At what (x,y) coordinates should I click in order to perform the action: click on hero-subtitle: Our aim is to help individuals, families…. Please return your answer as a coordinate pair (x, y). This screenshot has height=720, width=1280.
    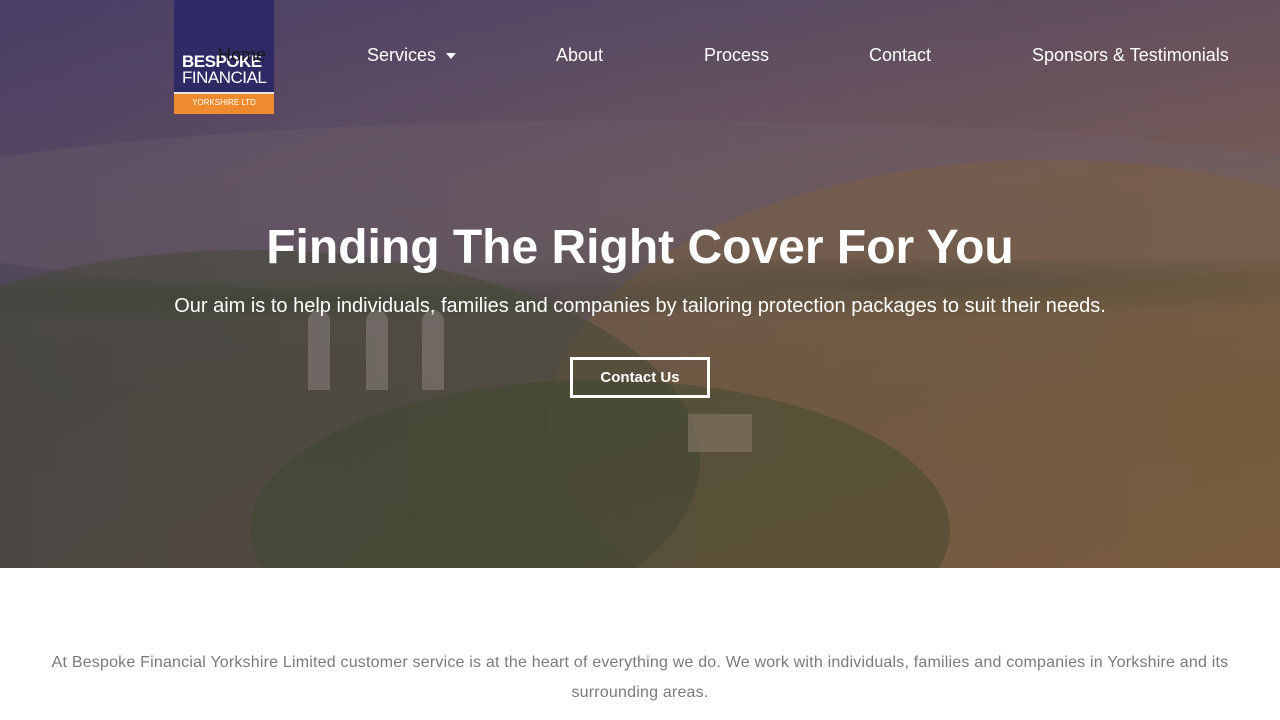
    Looking at the image, I should click on (640, 306).